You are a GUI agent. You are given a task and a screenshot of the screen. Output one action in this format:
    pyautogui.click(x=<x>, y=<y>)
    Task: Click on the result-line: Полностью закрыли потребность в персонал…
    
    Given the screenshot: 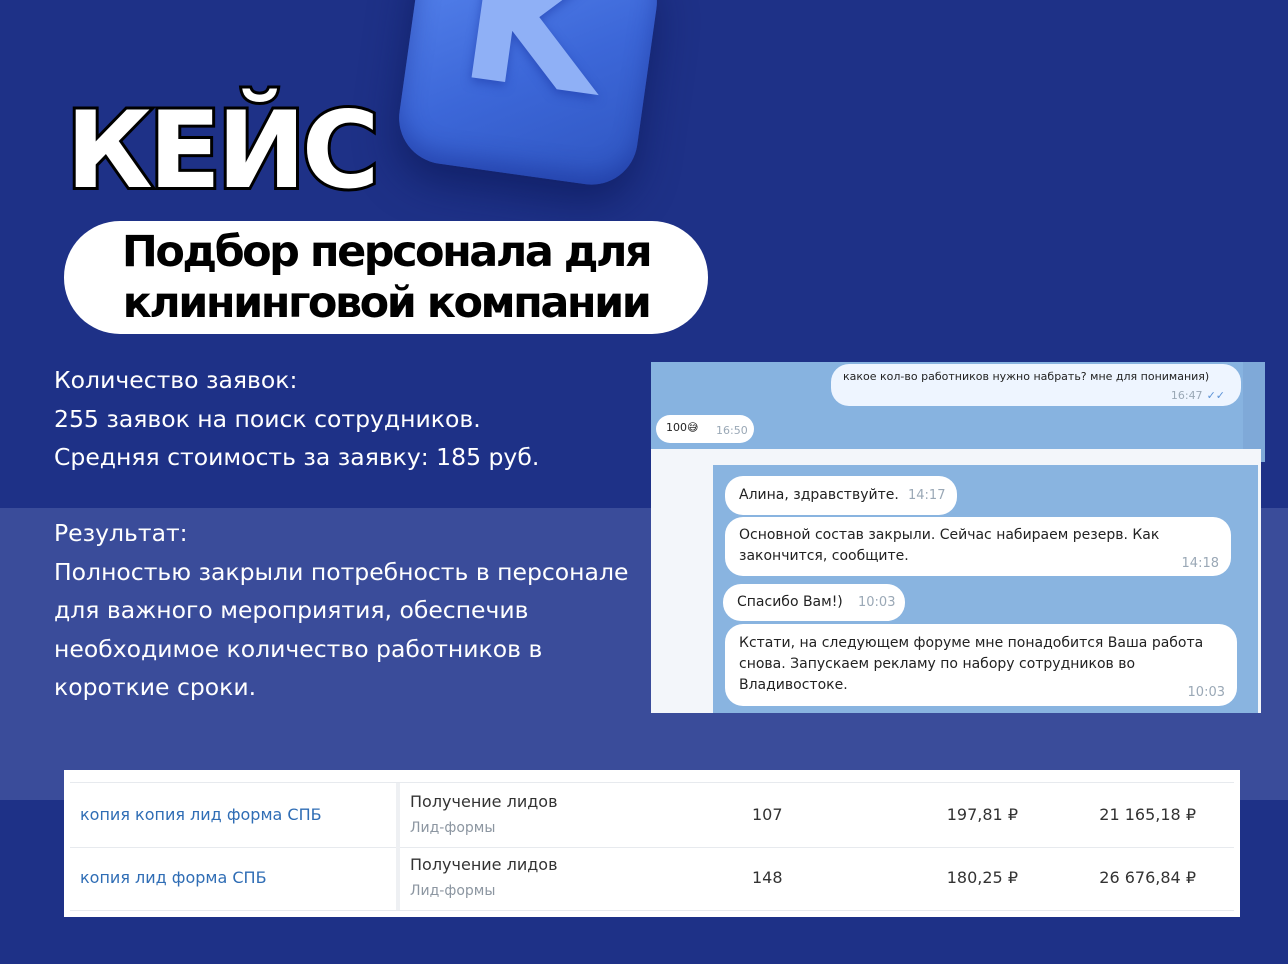 What is the action you would take?
    pyautogui.click(x=341, y=571)
    